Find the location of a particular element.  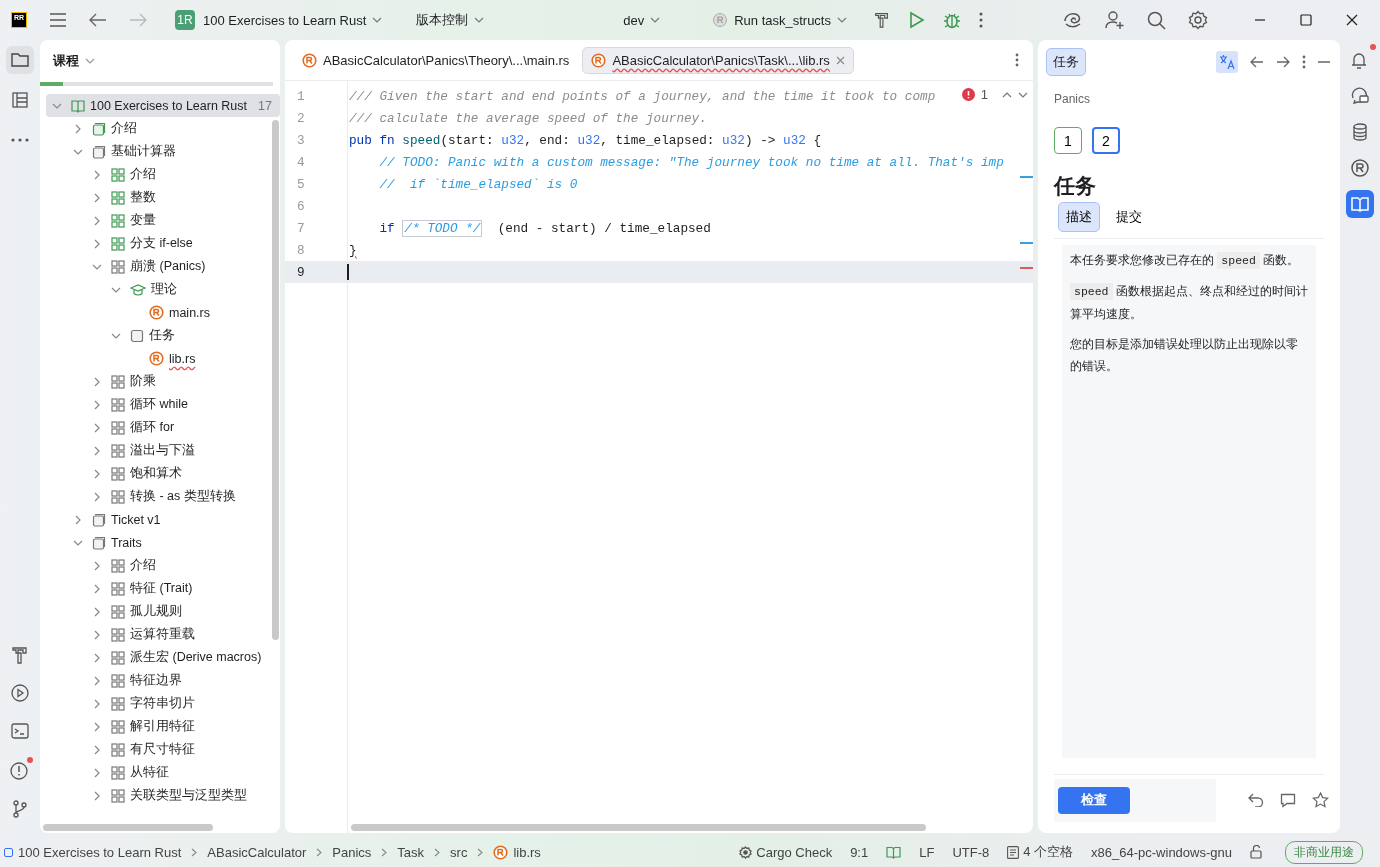

error-count: 1 is located at coordinates (984, 94).